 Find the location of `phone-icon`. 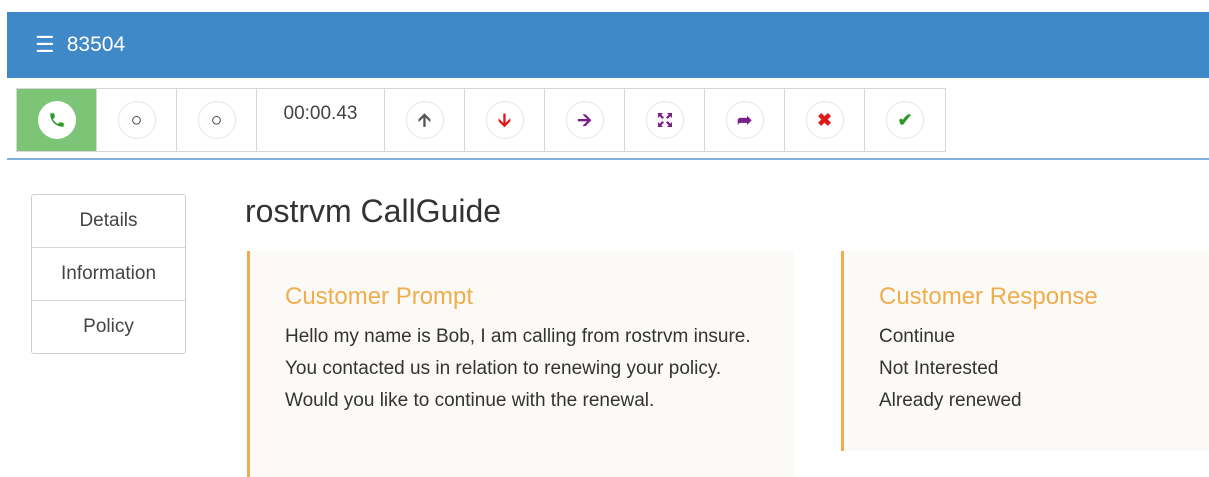

phone-icon is located at coordinates (56, 120).